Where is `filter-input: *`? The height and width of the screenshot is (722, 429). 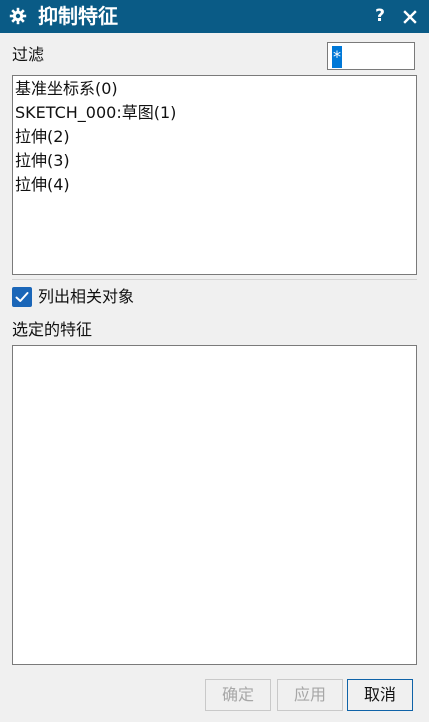
filter-input: * is located at coordinates (371, 56).